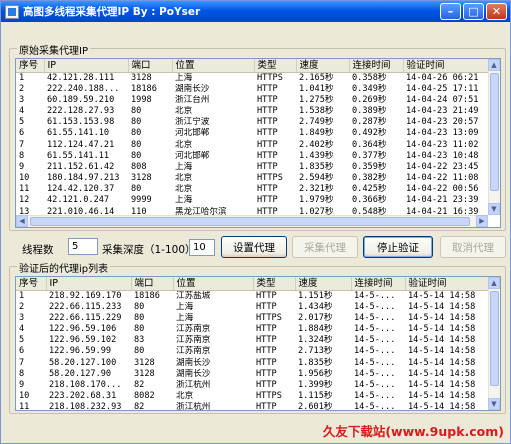 This screenshot has width=511, height=444. What do you see at coordinates (83, 246) in the screenshot?
I see `threads-input` at bounding box center [83, 246].